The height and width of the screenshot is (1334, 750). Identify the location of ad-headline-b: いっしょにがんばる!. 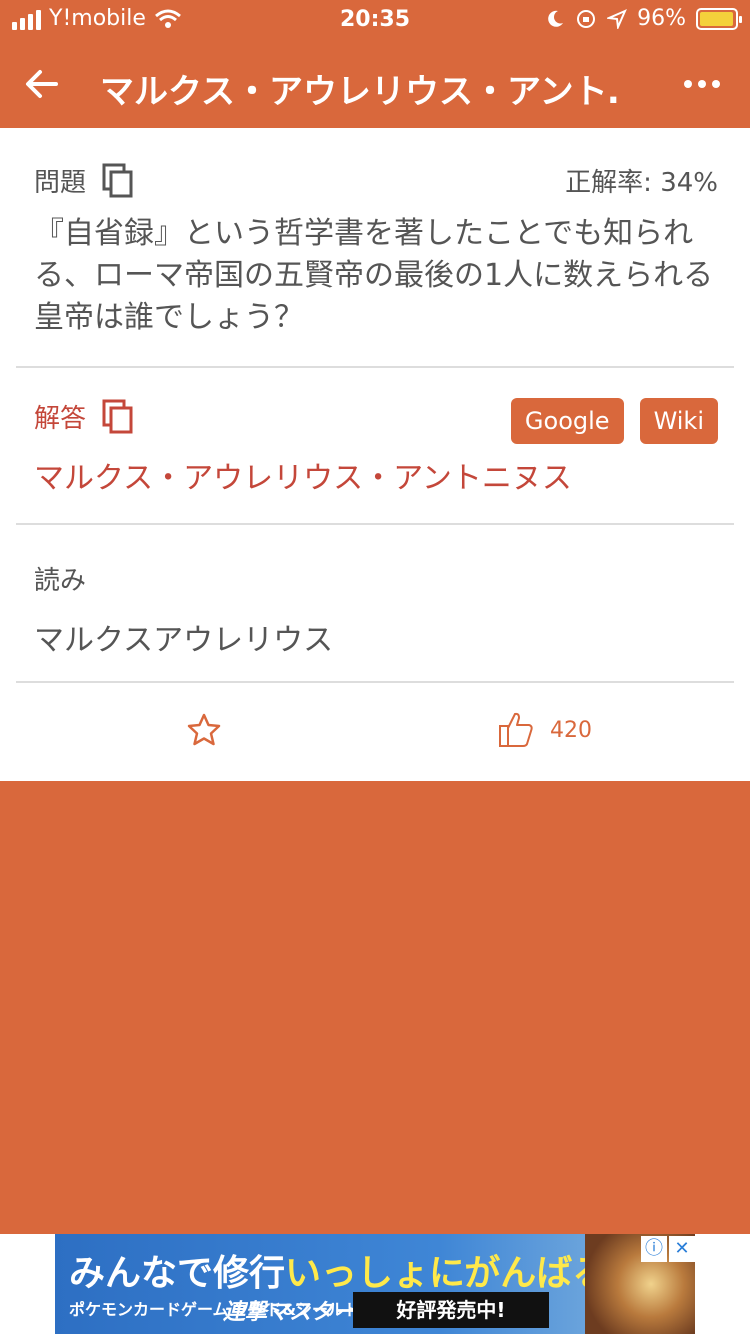
(455, 1273).